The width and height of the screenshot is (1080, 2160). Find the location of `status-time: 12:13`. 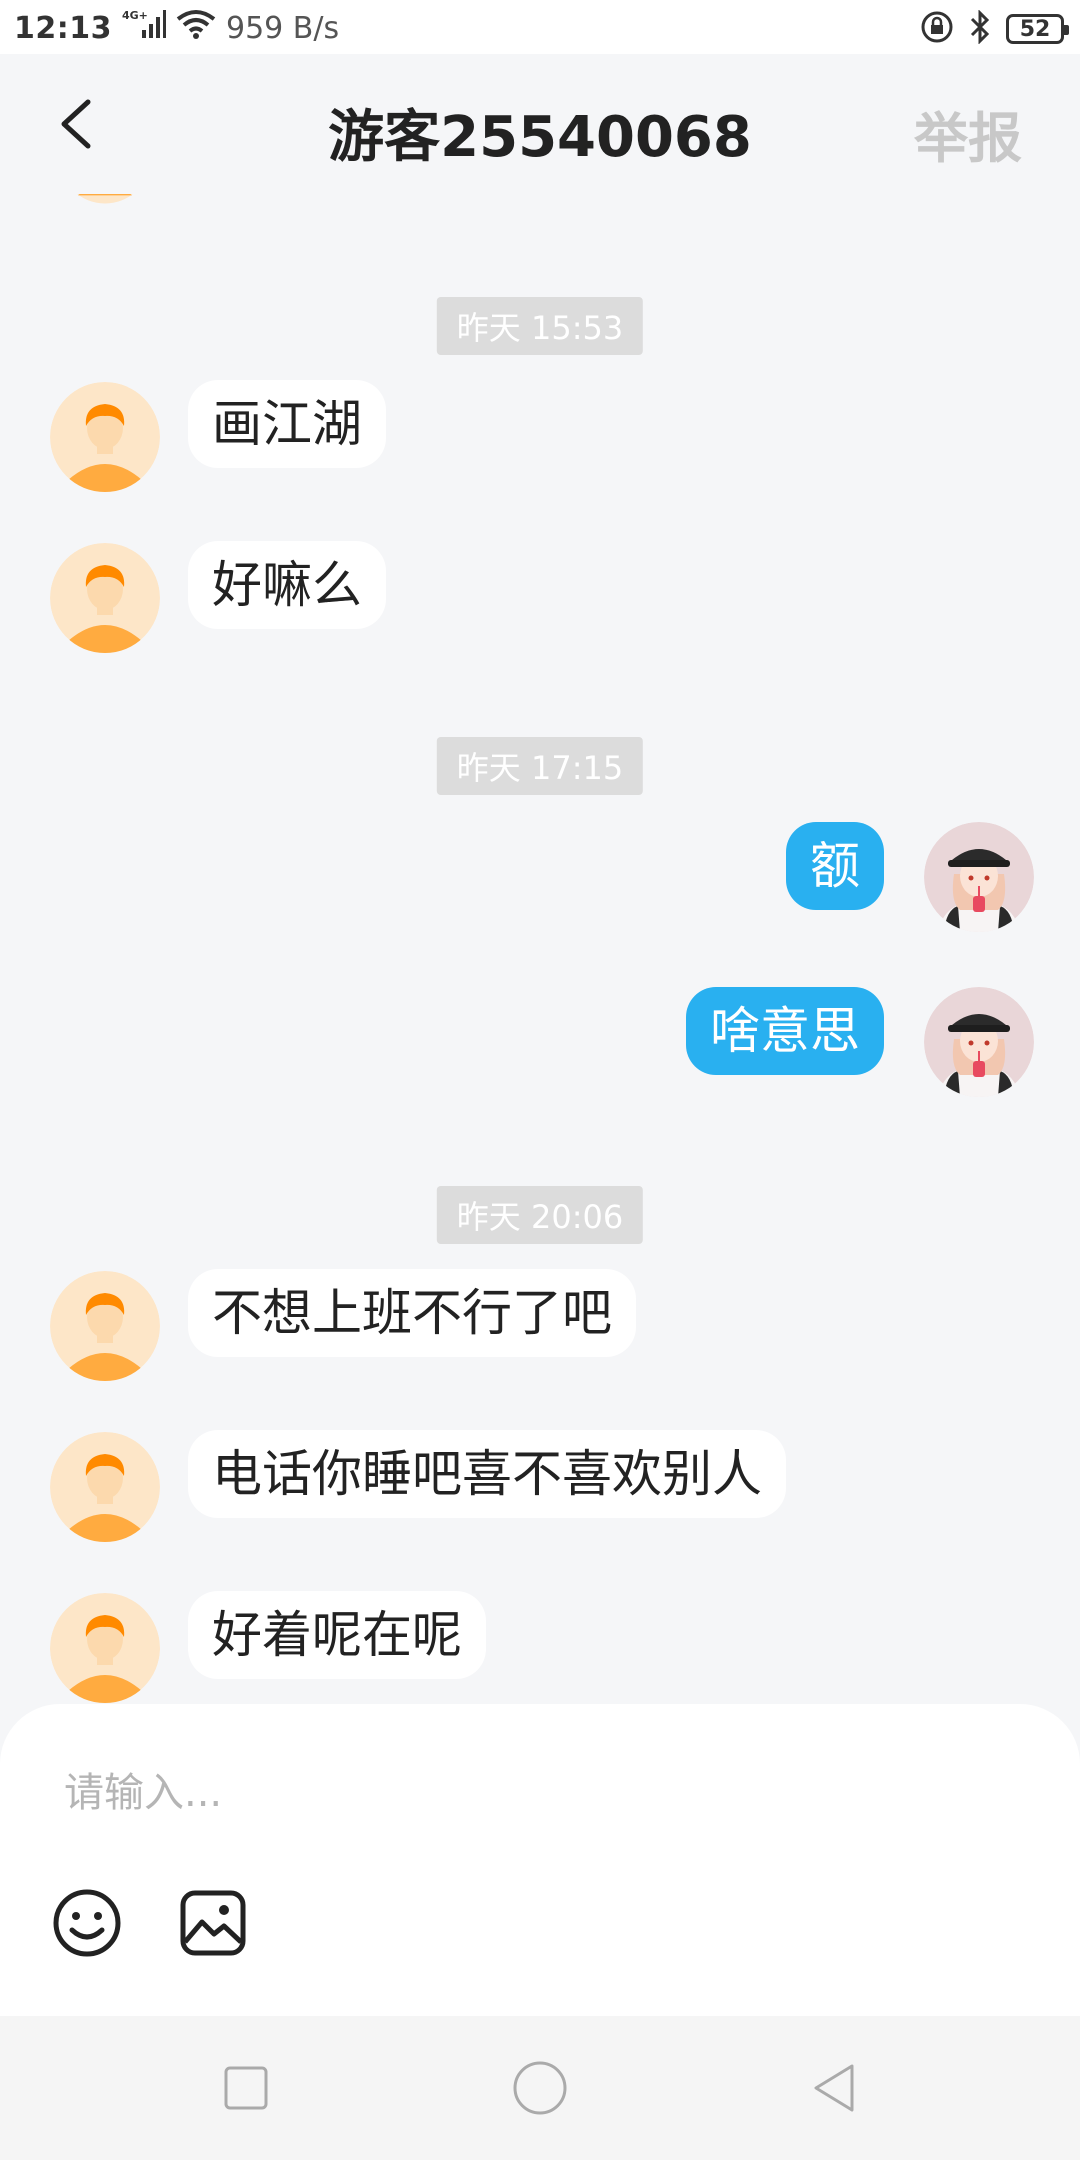

status-time: 12:13 is located at coordinates (63, 28).